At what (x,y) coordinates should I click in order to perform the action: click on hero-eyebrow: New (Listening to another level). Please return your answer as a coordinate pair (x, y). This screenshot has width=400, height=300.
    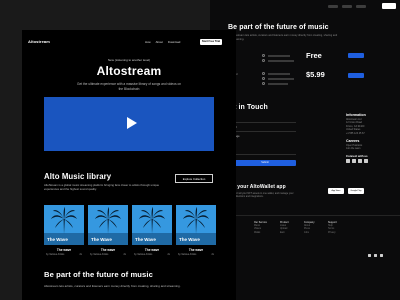
    Looking at the image, I should click on (129, 60).